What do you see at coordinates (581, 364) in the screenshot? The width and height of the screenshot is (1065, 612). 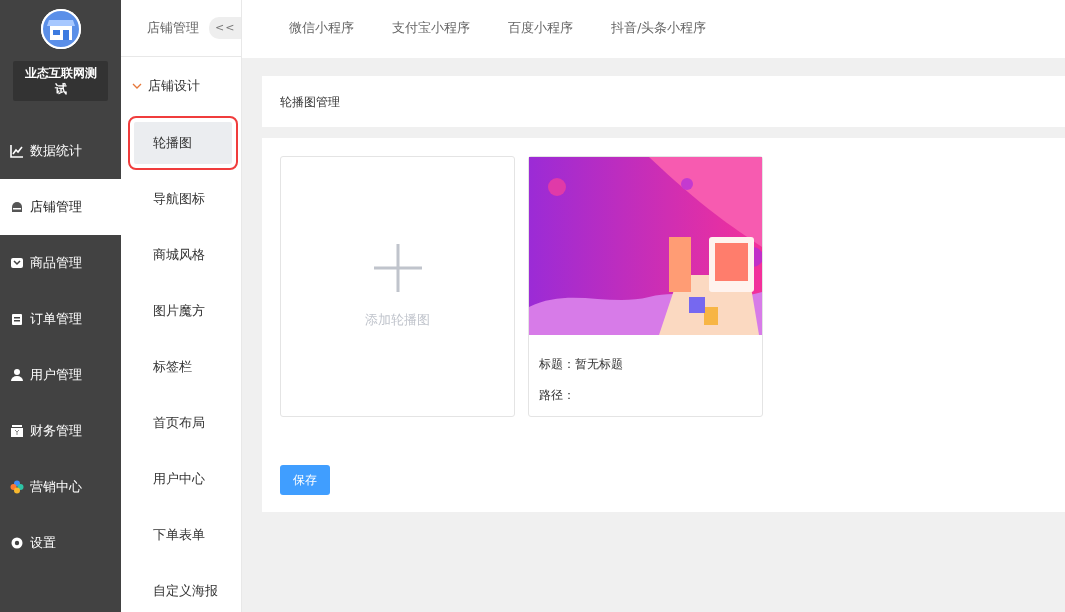 I see `banner-title: 标题：暂无标题` at bounding box center [581, 364].